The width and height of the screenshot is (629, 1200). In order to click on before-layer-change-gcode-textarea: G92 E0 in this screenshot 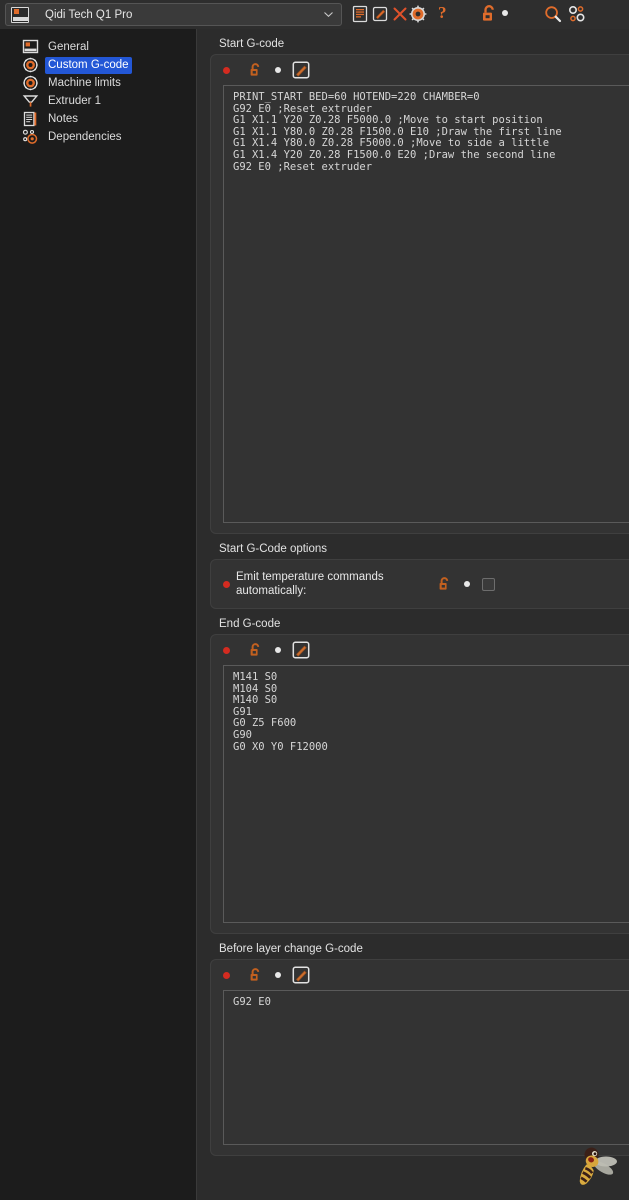, I will do `click(426, 1067)`.